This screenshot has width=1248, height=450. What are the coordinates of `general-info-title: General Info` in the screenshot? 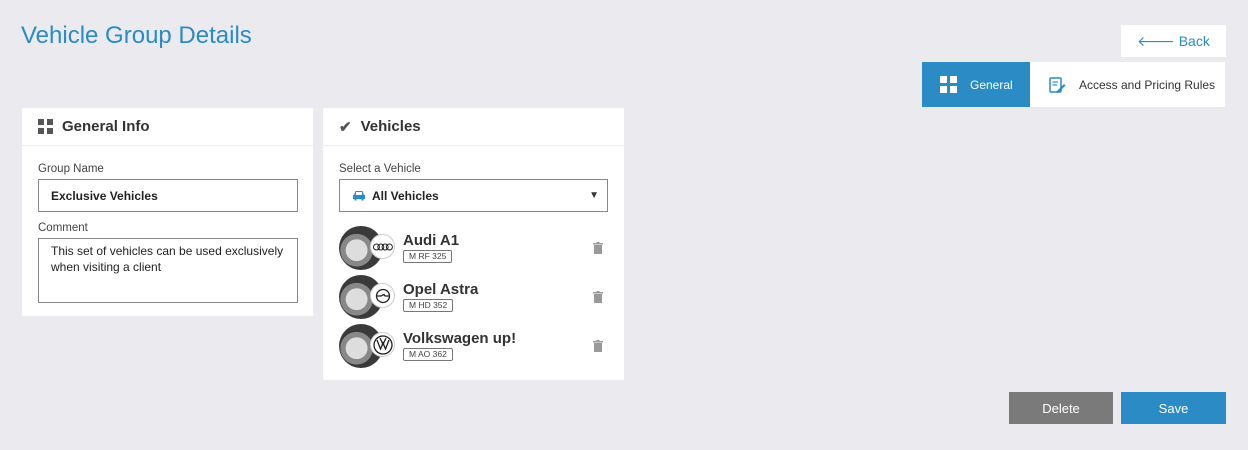 It's located at (106, 126).